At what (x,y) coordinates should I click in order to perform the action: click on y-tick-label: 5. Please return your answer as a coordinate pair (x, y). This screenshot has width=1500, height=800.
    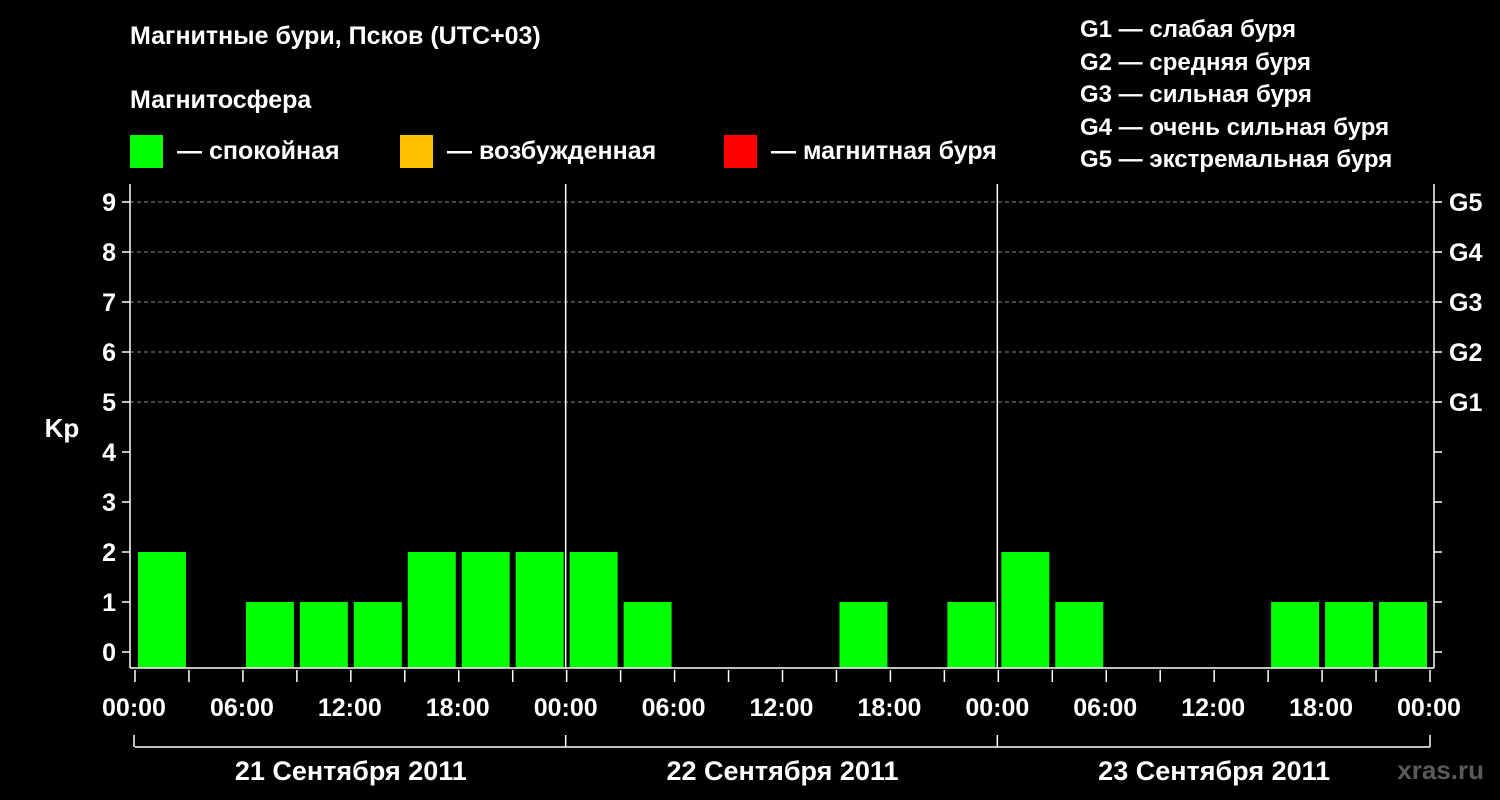
    Looking at the image, I should click on (109, 403).